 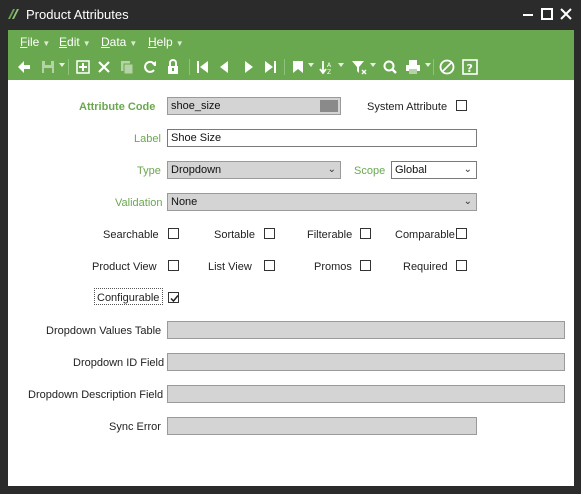 I want to click on menu-help: Help ▼, so click(x=166, y=42).